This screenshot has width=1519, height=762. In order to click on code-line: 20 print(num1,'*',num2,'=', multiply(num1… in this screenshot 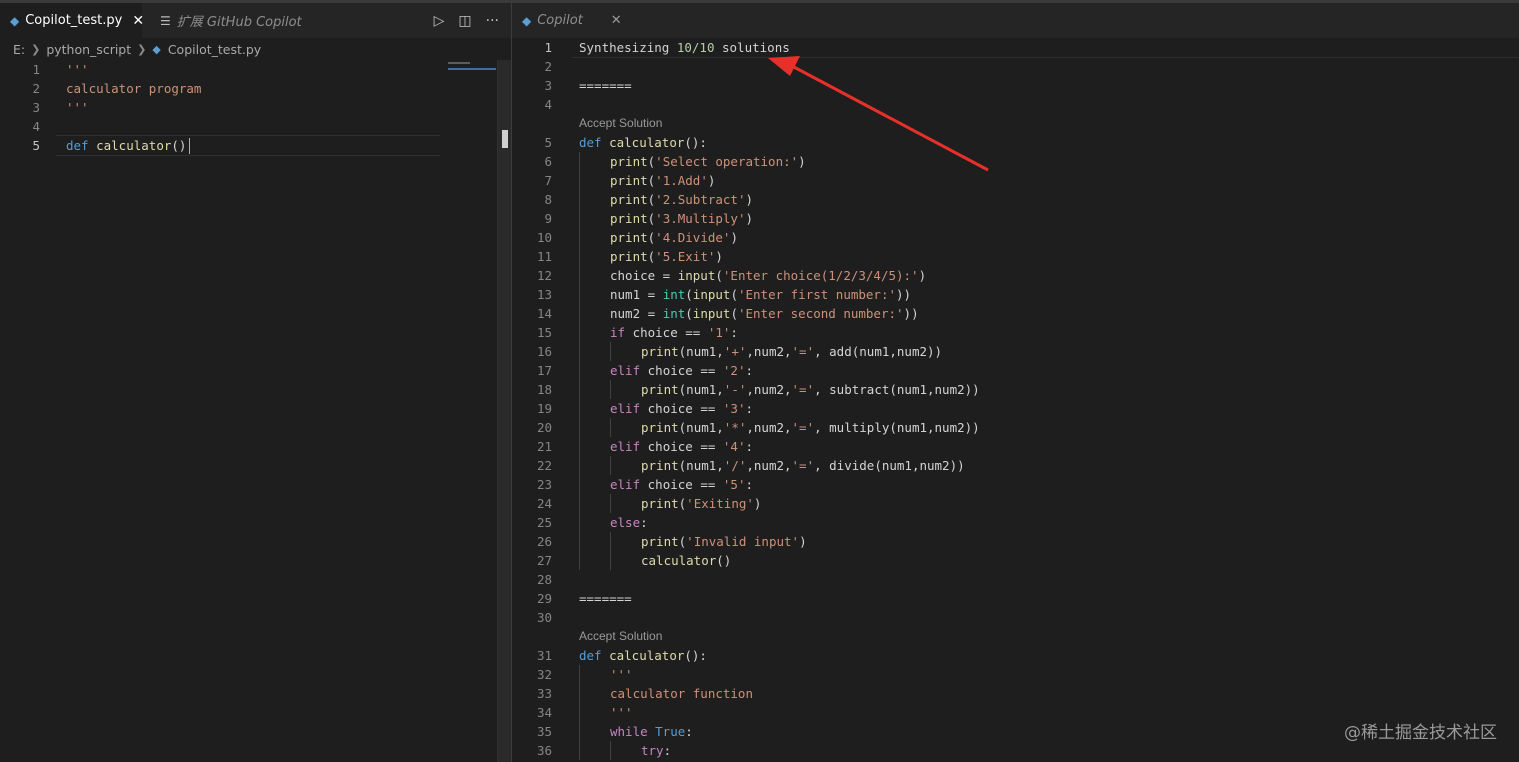, I will do `click(1015, 427)`.